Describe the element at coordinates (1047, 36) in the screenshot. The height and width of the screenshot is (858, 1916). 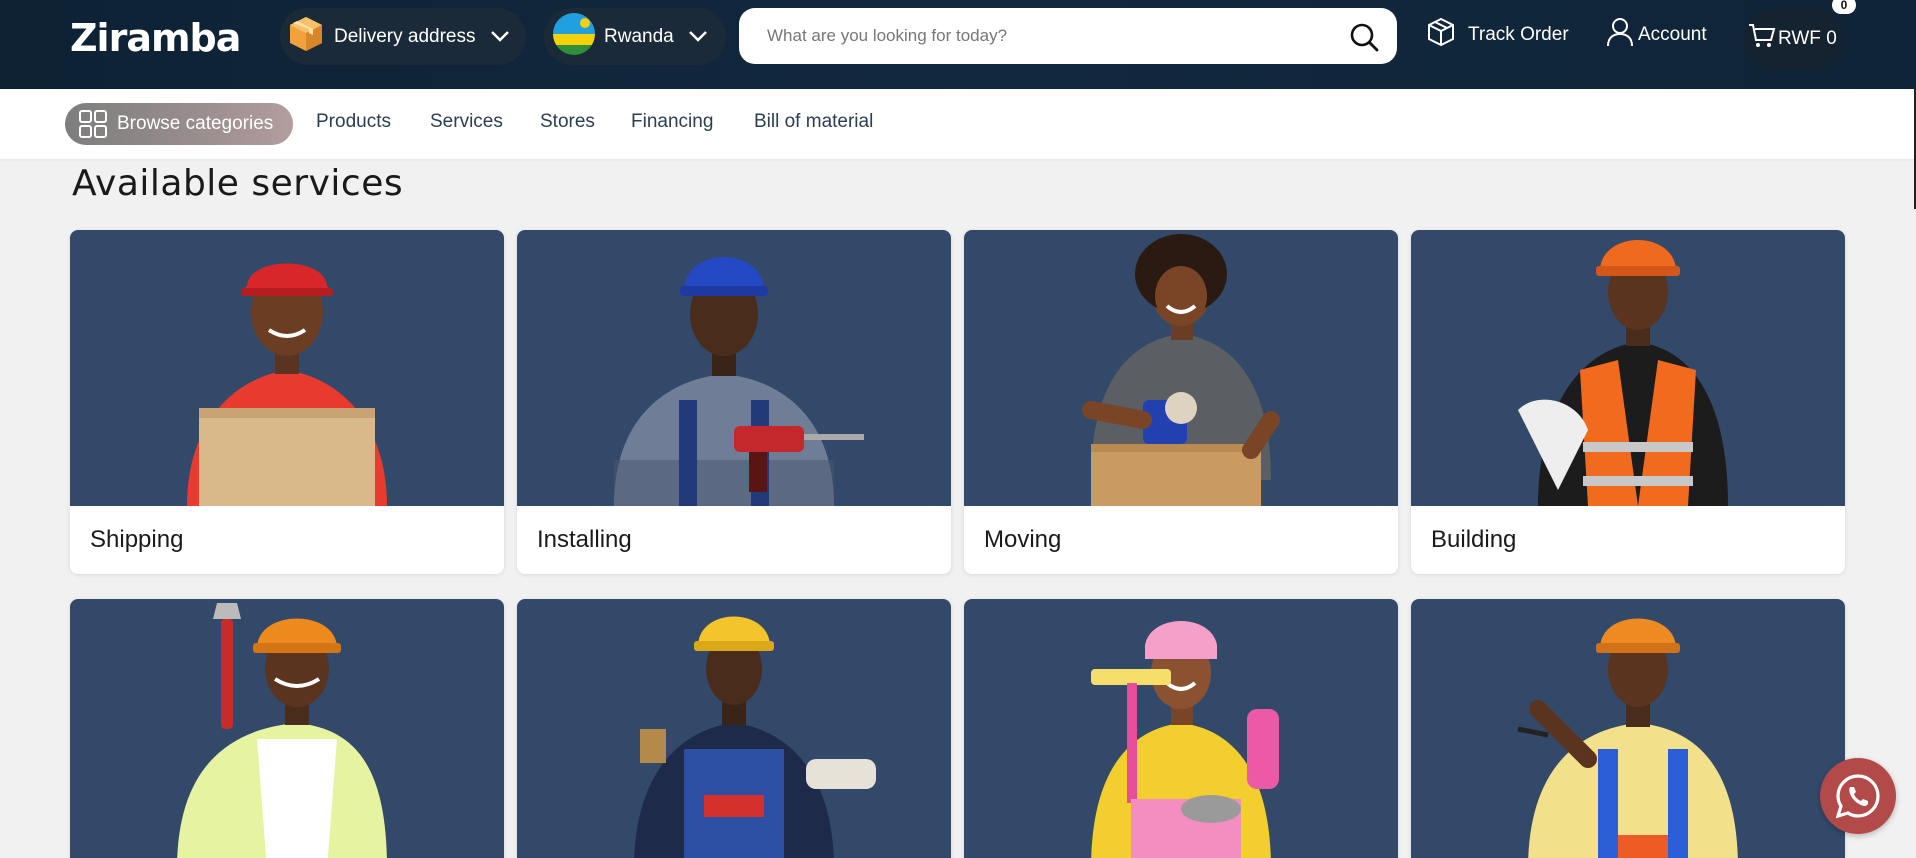
I see `search-input` at that location.